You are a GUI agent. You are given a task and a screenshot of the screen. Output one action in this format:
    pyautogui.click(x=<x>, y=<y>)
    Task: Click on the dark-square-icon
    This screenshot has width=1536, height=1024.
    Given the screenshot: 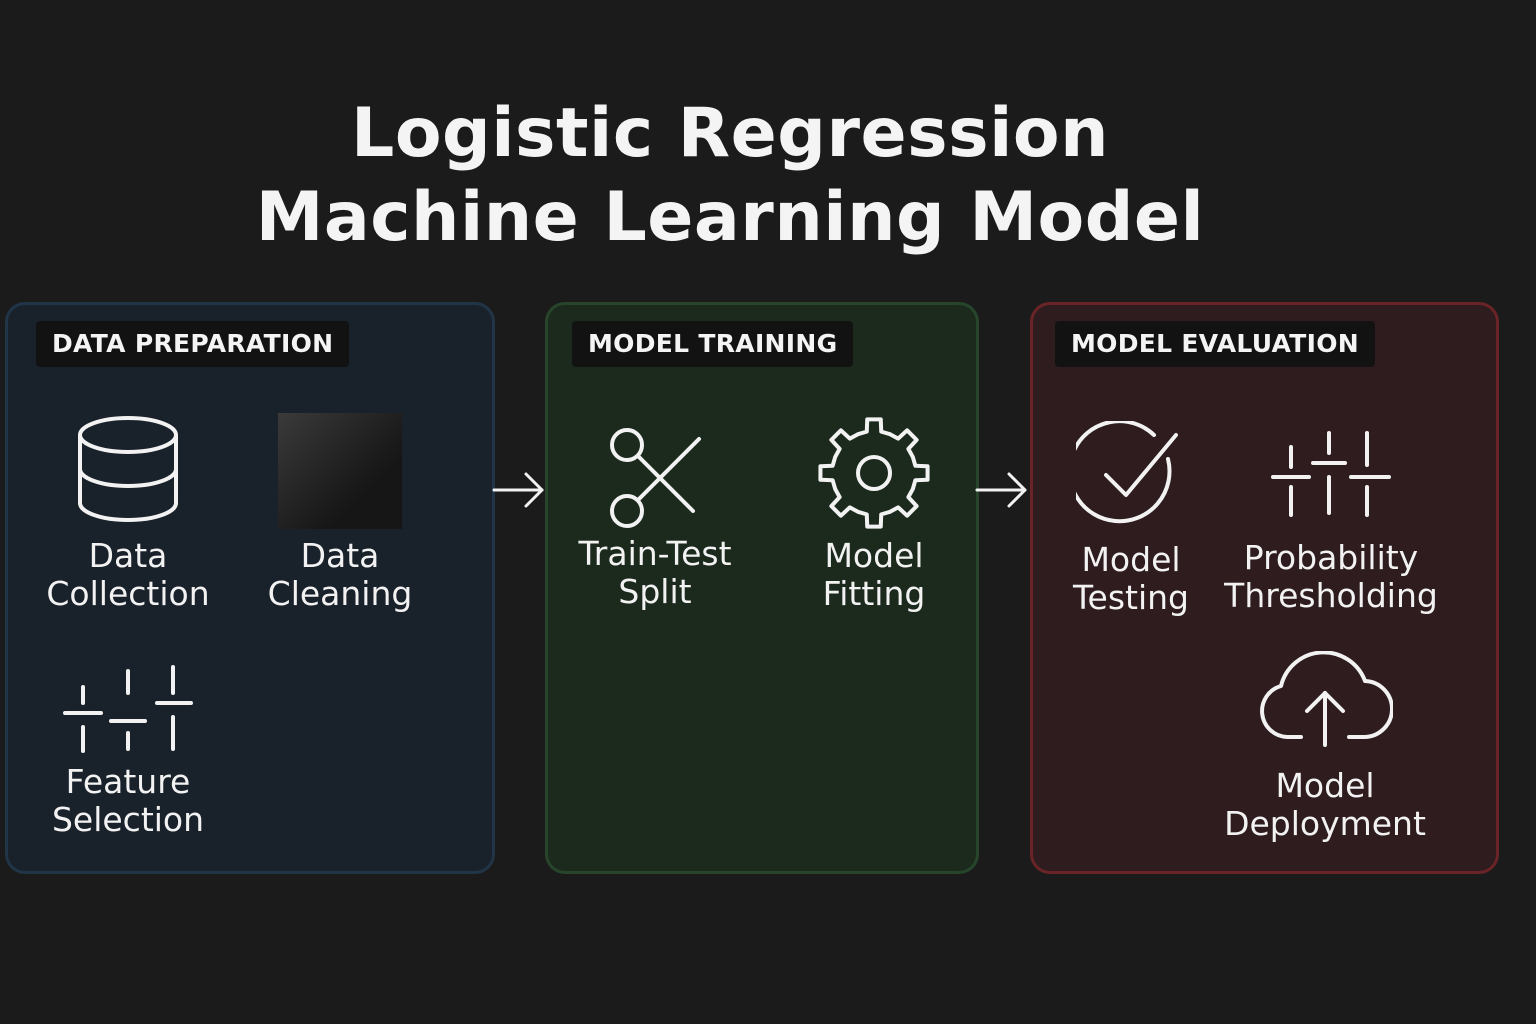 What is the action you would take?
    pyautogui.click(x=340, y=471)
    